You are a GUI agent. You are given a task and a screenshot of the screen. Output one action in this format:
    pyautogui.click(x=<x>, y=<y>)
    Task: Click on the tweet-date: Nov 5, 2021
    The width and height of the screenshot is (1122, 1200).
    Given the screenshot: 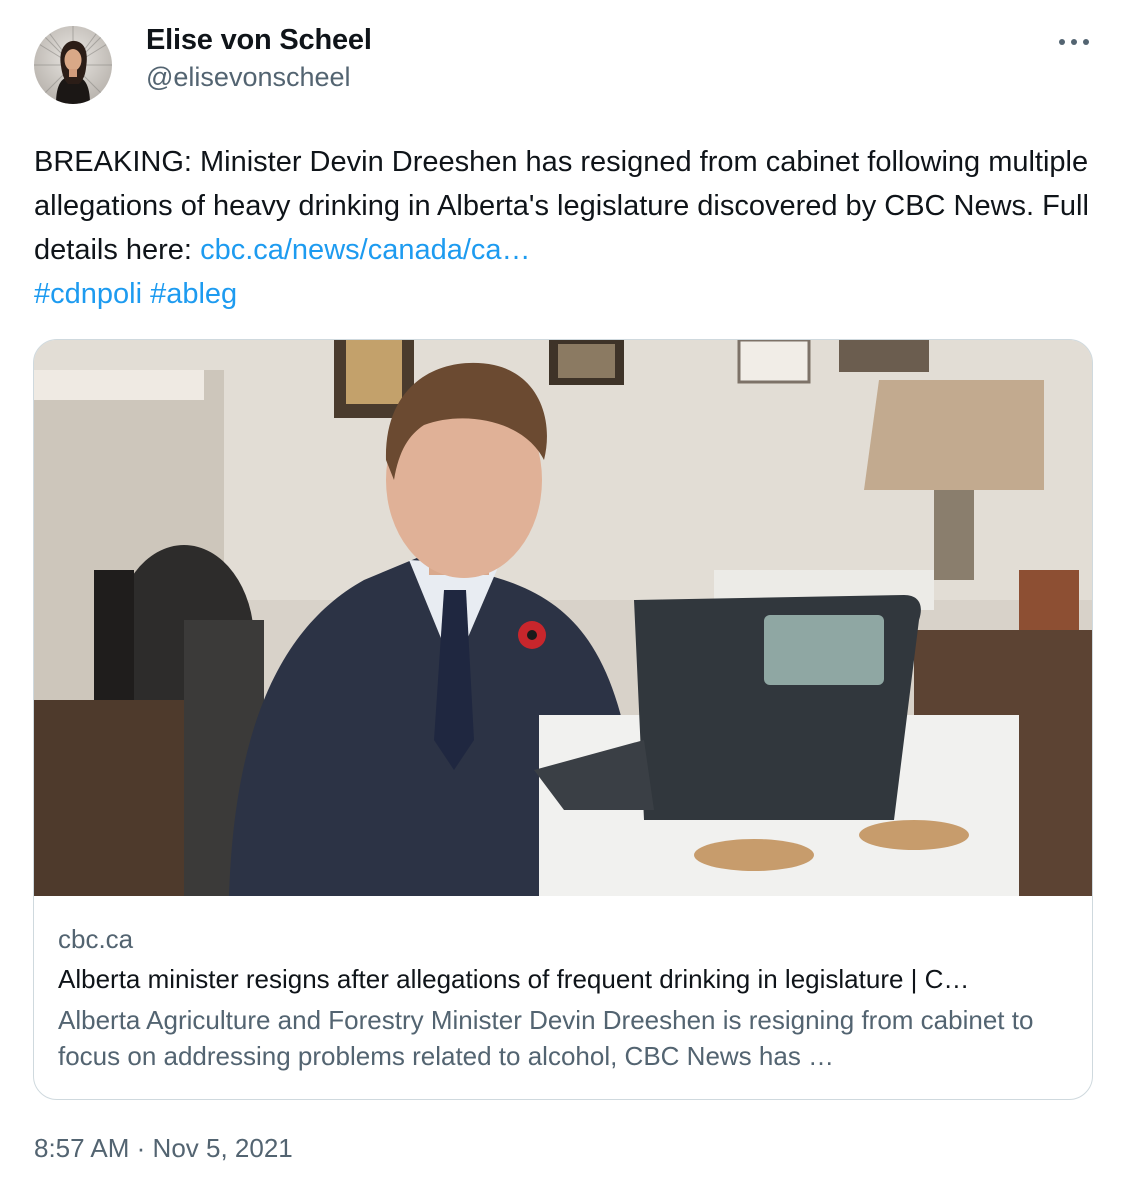 What is the action you would take?
    pyautogui.click(x=223, y=1148)
    